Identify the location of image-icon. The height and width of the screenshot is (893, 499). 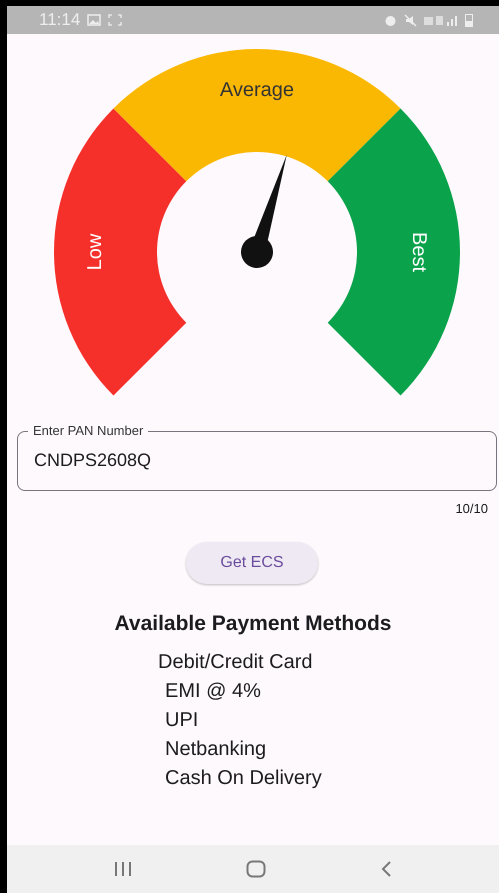
(94, 20).